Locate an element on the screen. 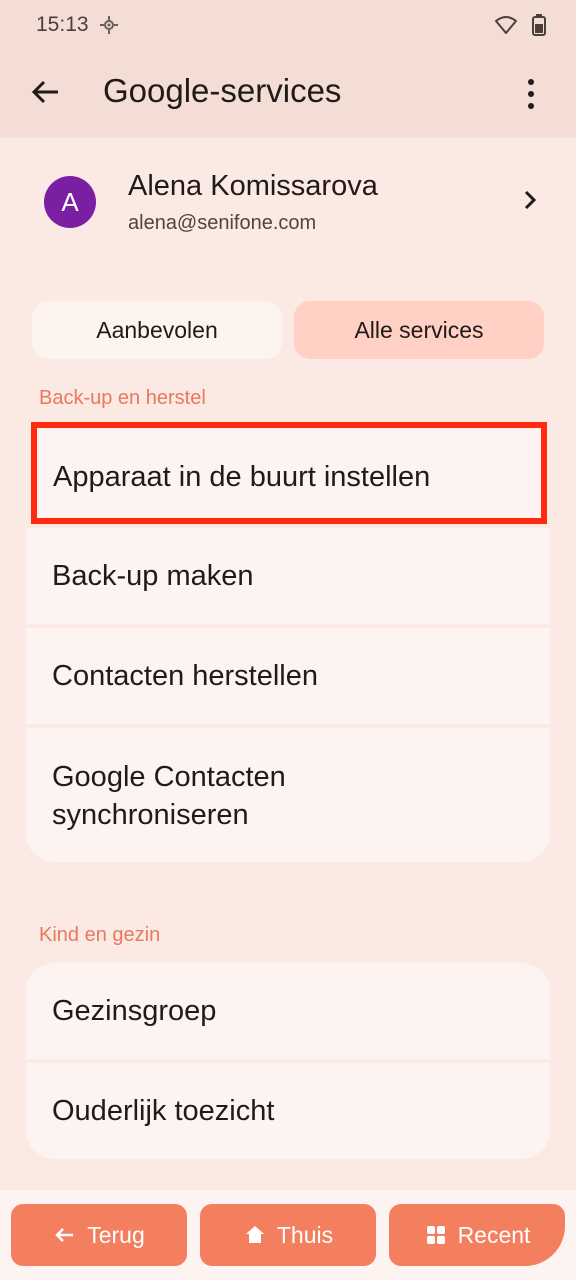  section-label-backup: Back-up en herstel is located at coordinates (122, 398).